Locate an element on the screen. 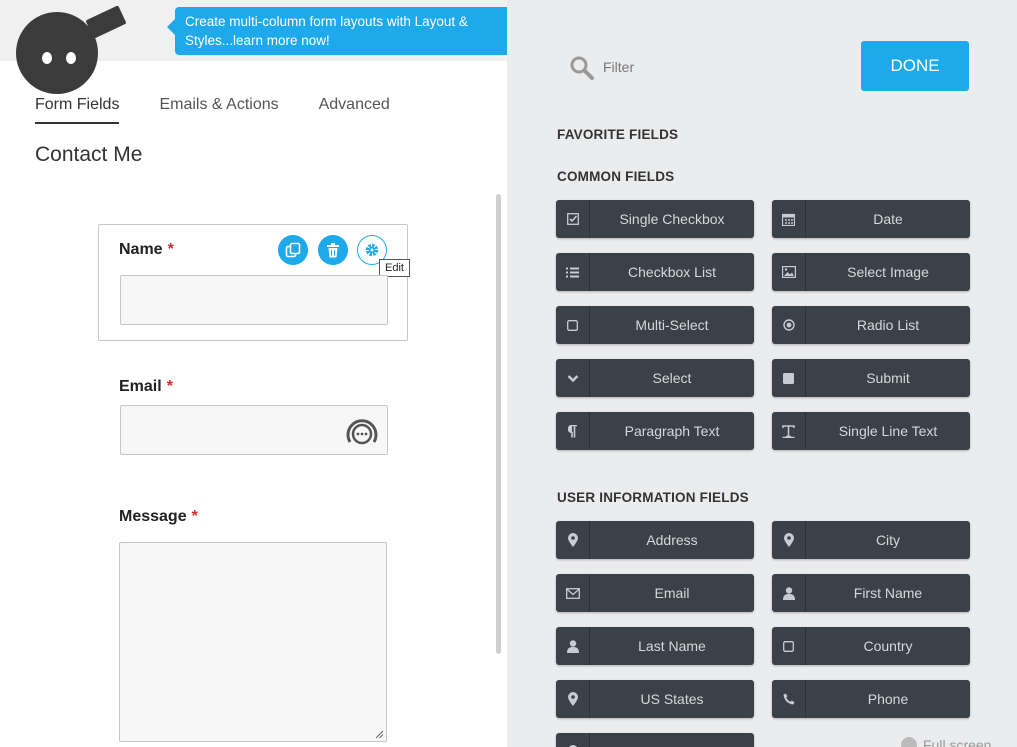  favorite-fields-heading: FAVORITE FIELDS is located at coordinates (617, 134).